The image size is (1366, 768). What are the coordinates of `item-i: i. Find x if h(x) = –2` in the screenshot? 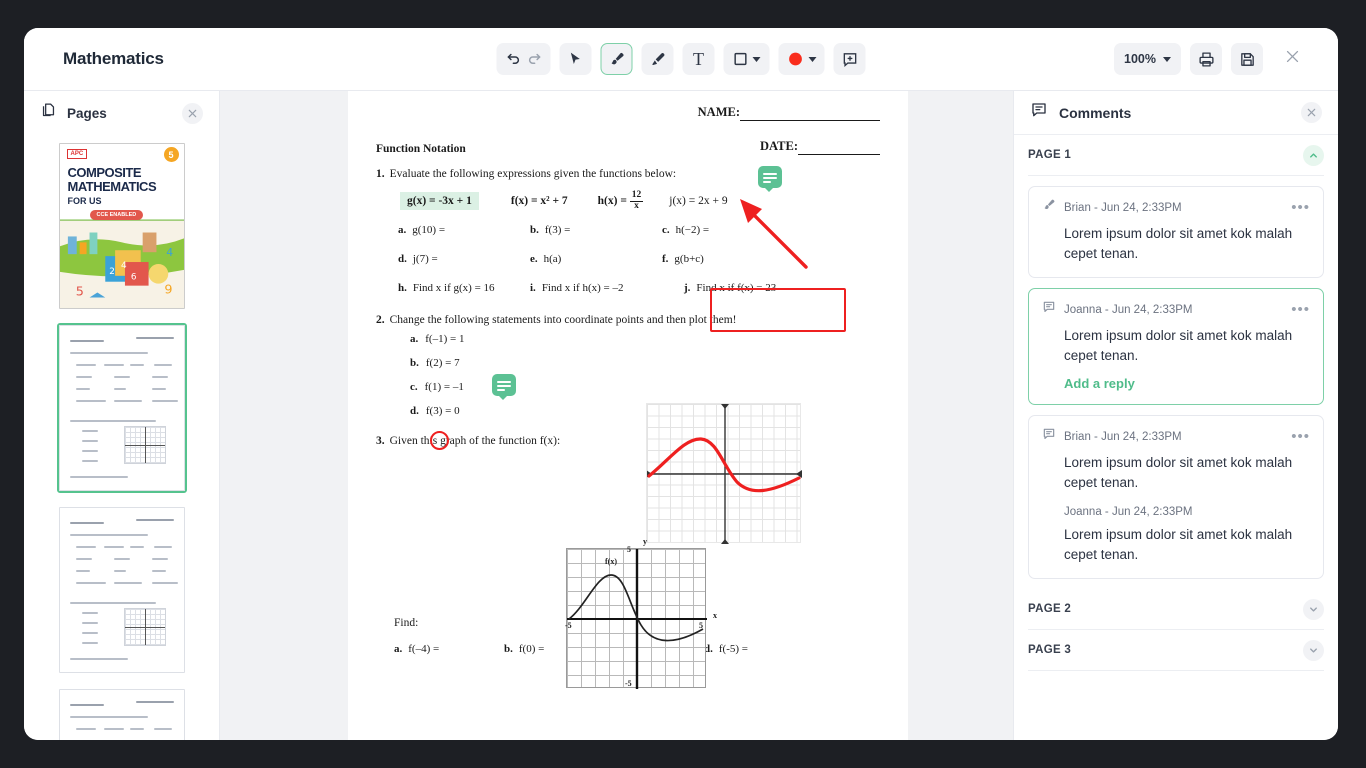 It's located at (577, 287).